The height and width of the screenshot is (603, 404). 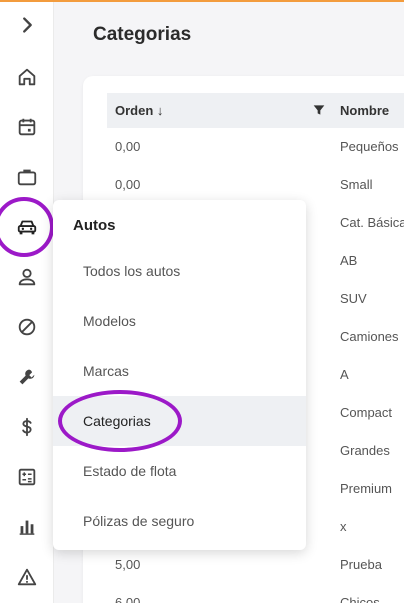 I want to click on briefcase-icon, so click(x=27, y=177).